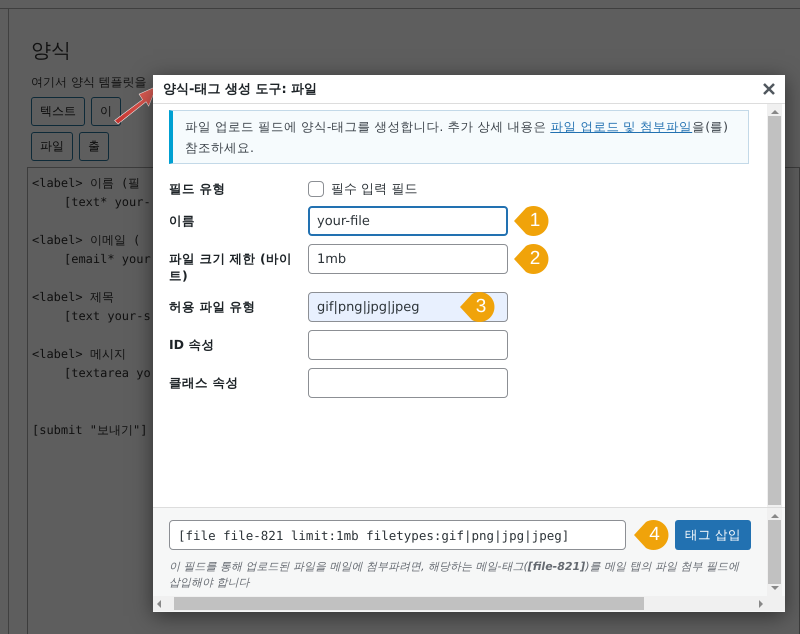  I want to click on field-label: 필드 유형, so click(197, 188).